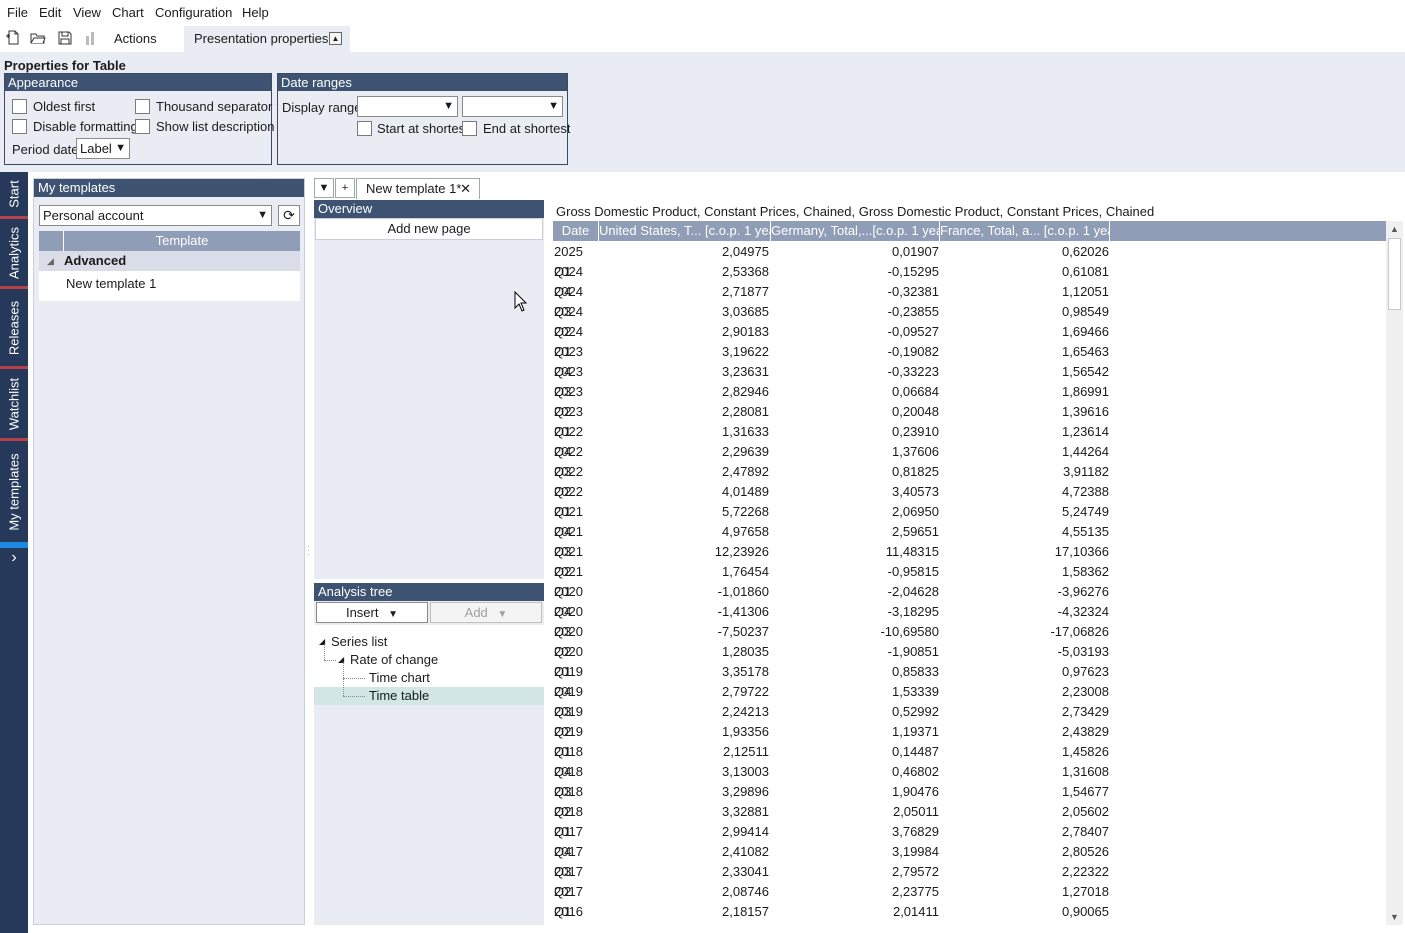 The width and height of the screenshot is (1405, 933). Describe the element at coordinates (833, 420) in the screenshot. I see `table-row: 2023 Q1 2,28081 0,20048 1,39616` at that location.